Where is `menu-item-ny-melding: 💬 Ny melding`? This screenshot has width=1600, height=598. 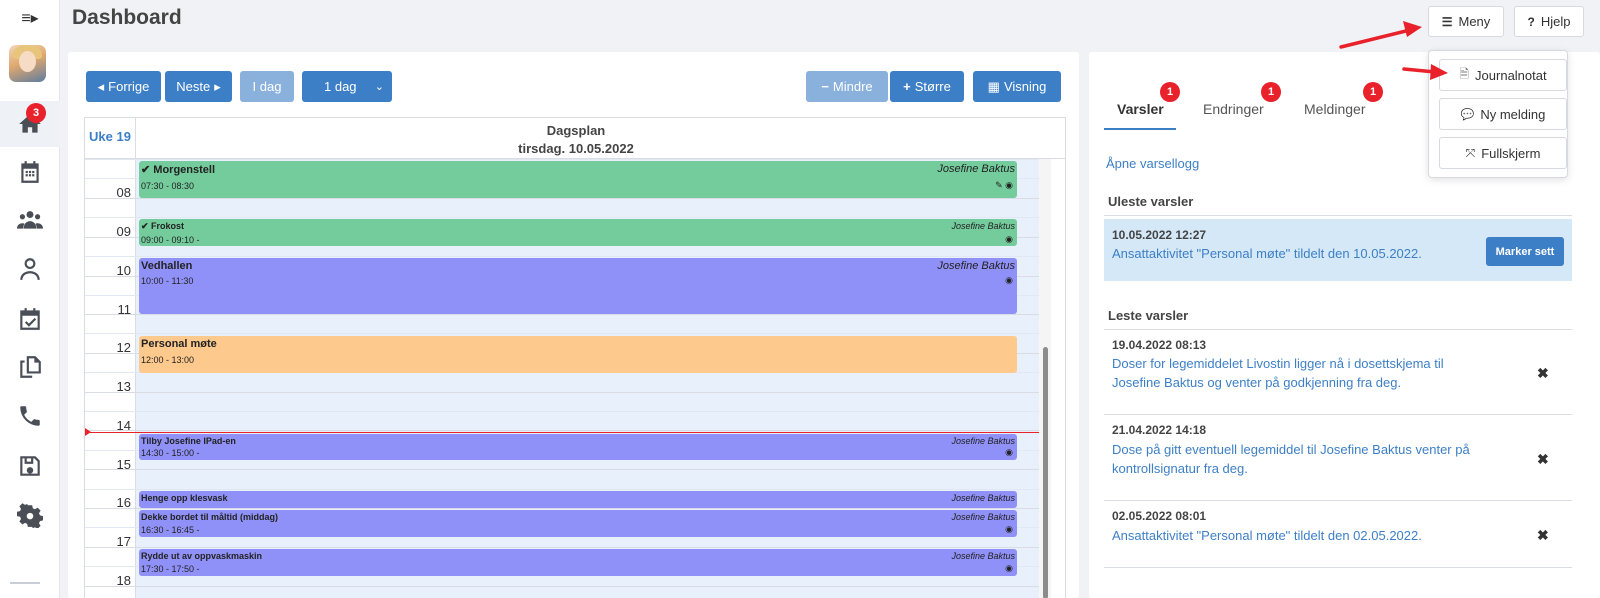 menu-item-ny-melding: 💬 Ny melding is located at coordinates (1503, 114).